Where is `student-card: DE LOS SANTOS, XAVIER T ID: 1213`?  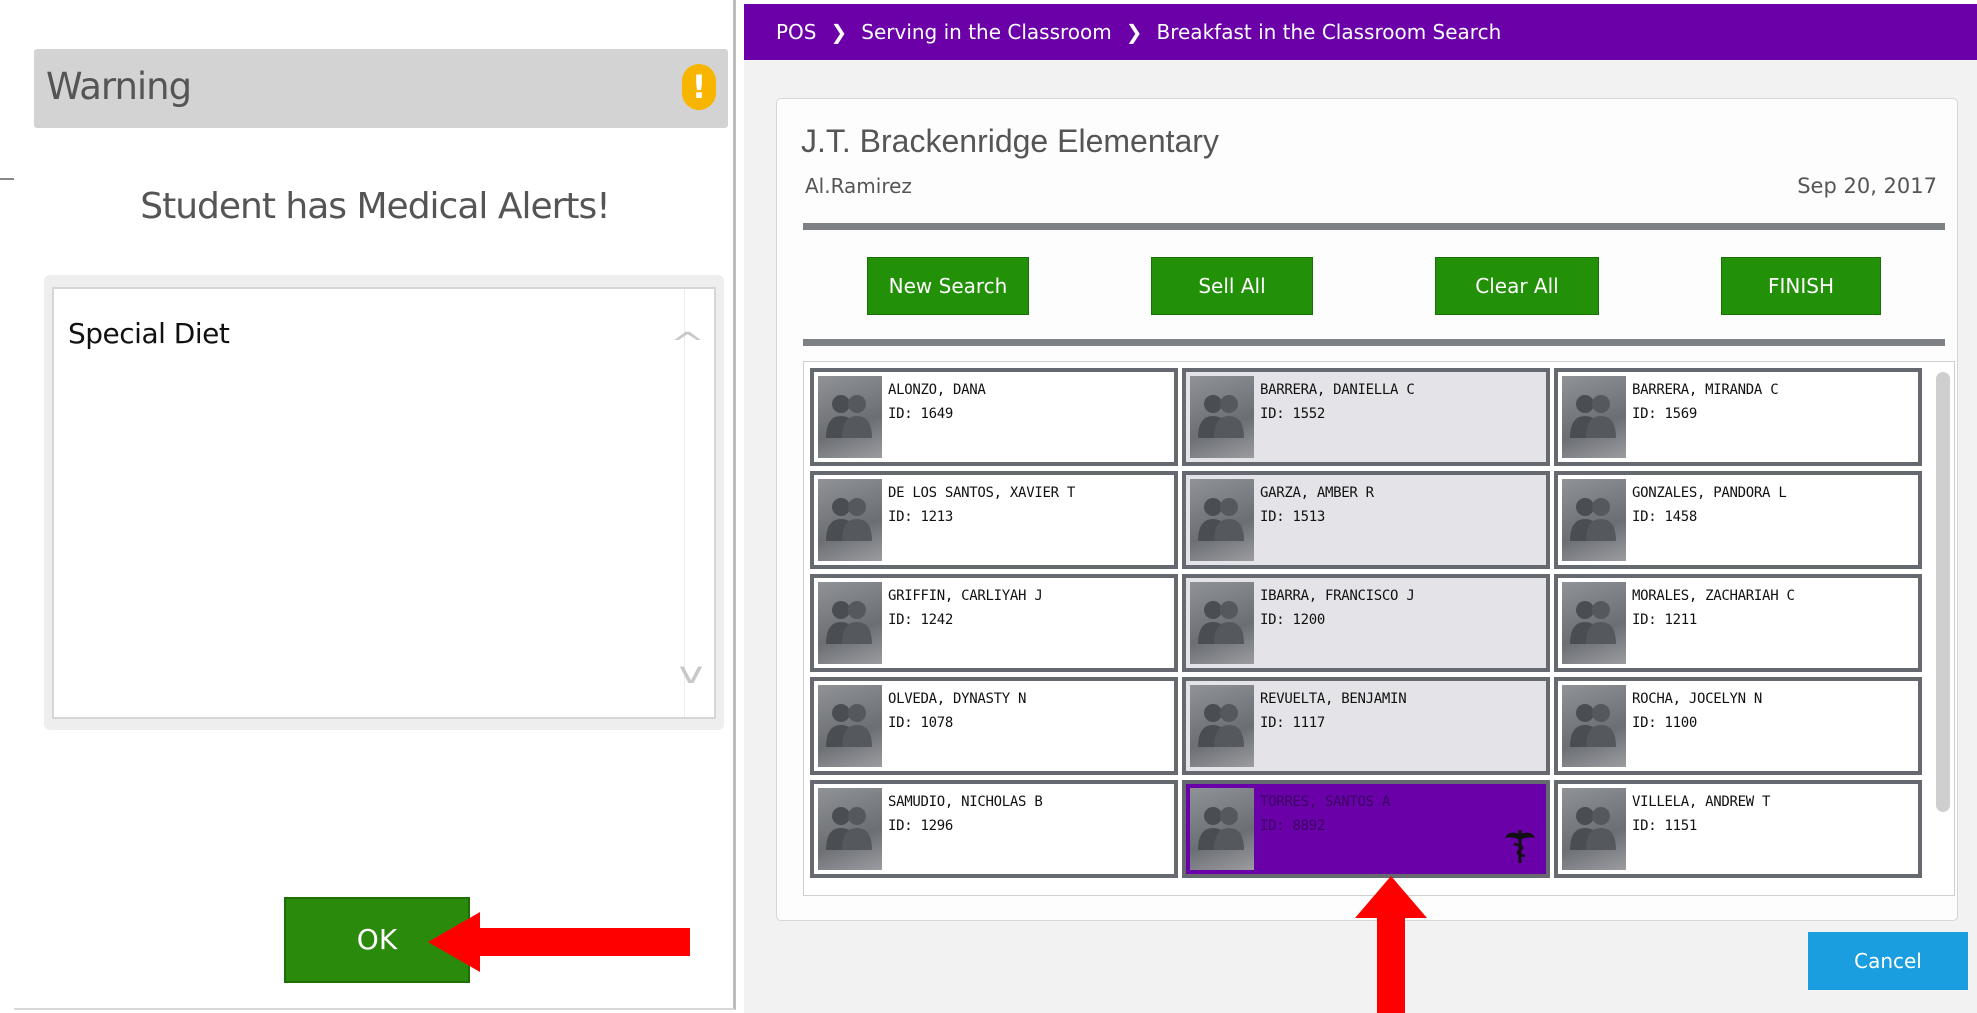
student-card: DE LOS SANTOS, XAVIER T ID: 1213 is located at coordinates (994, 520).